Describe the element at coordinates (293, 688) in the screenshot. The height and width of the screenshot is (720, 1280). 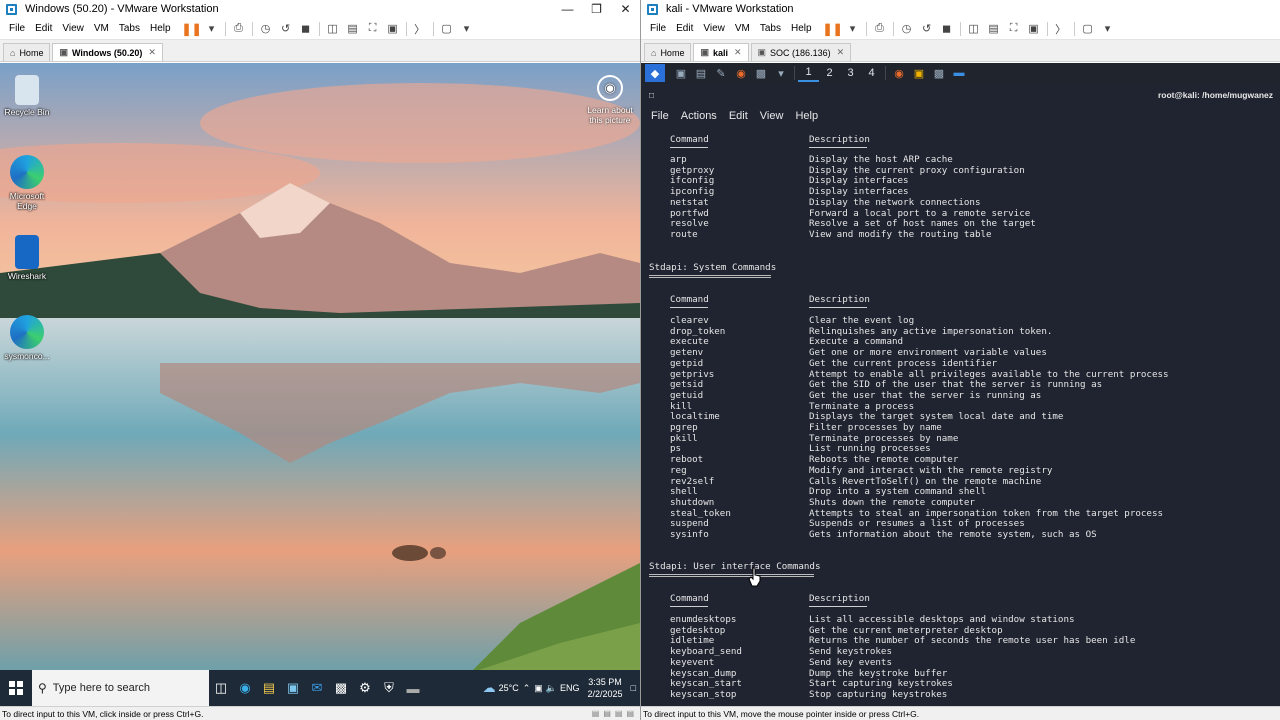
I see `store-icon: ▣` at that location.